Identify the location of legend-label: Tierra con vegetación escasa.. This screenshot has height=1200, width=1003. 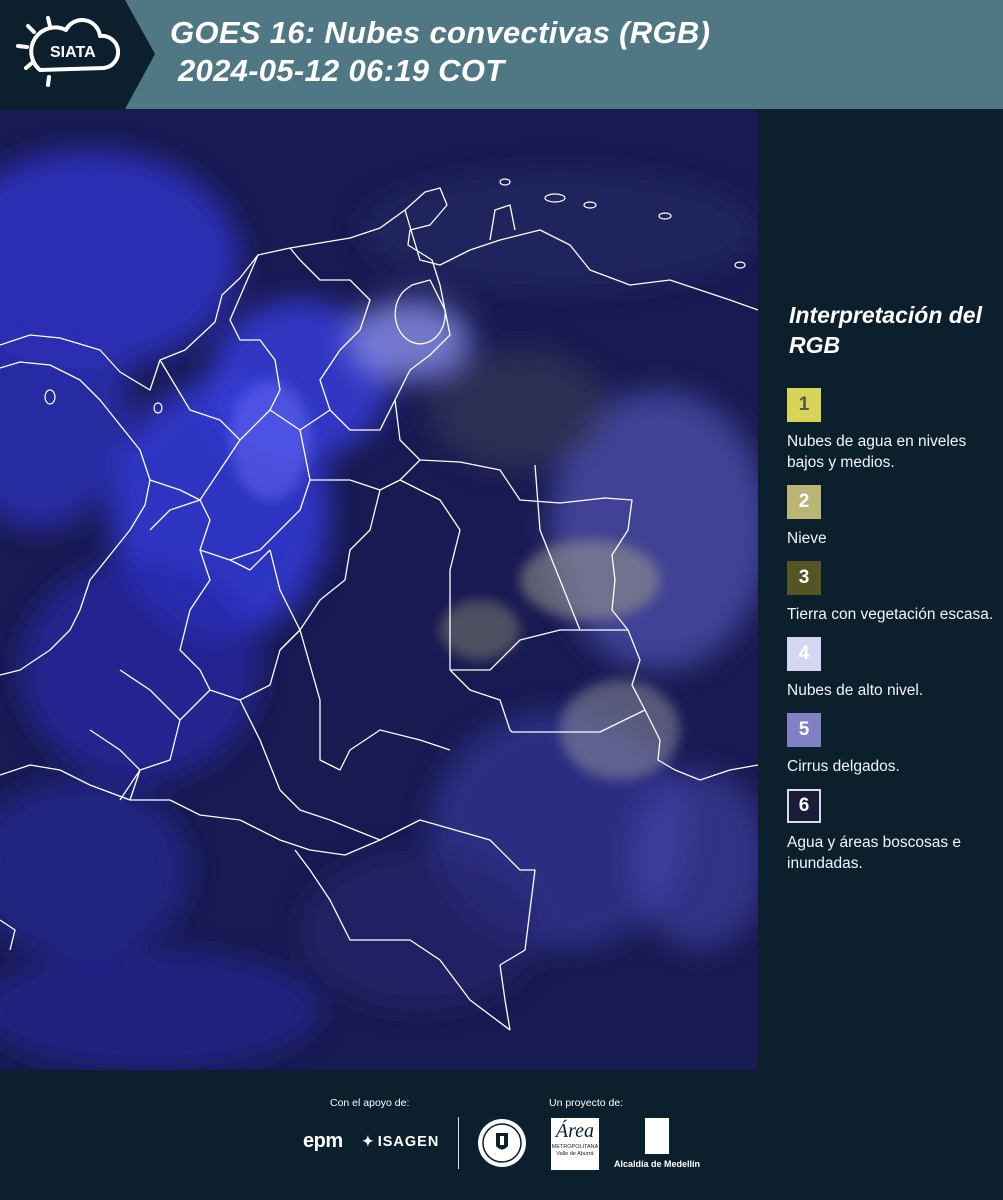
(890, 614).